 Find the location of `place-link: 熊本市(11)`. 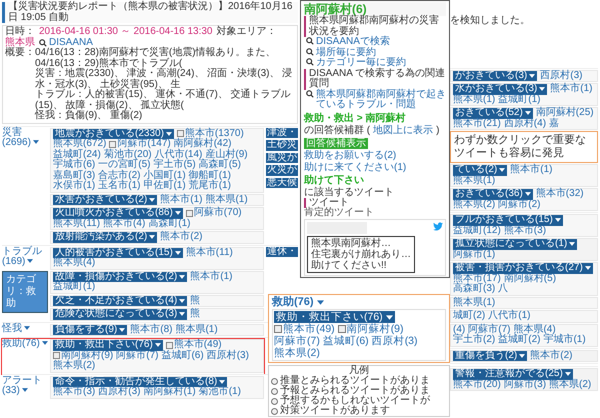

place-link: 熊本市(11) is located at coordinates (209, 253).